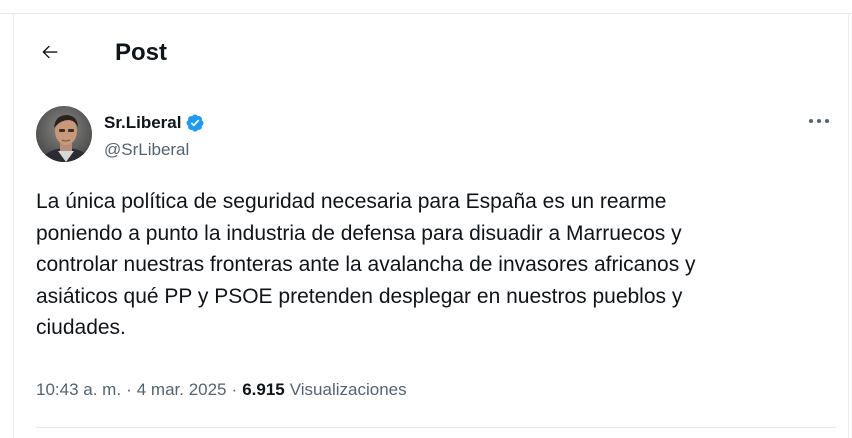 This screenshot has height=438, width=852. What do you see at coordinates (848, 226) in the screenshot?
I see `right-column-border` at bounding box center [848, 226].